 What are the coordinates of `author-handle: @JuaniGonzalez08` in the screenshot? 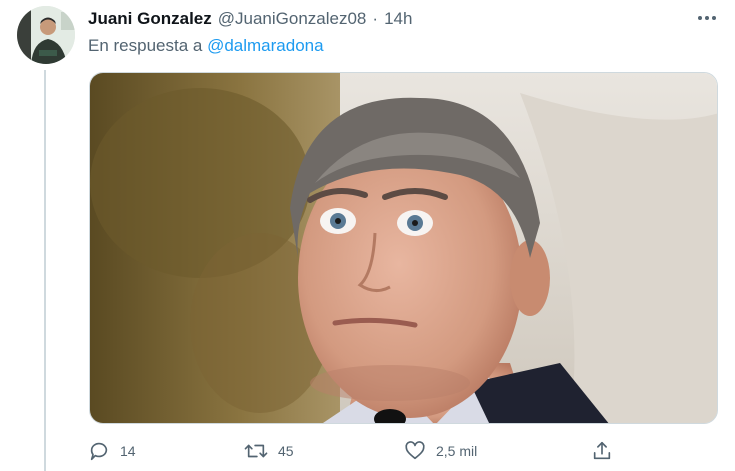 It's located at (292, 19).